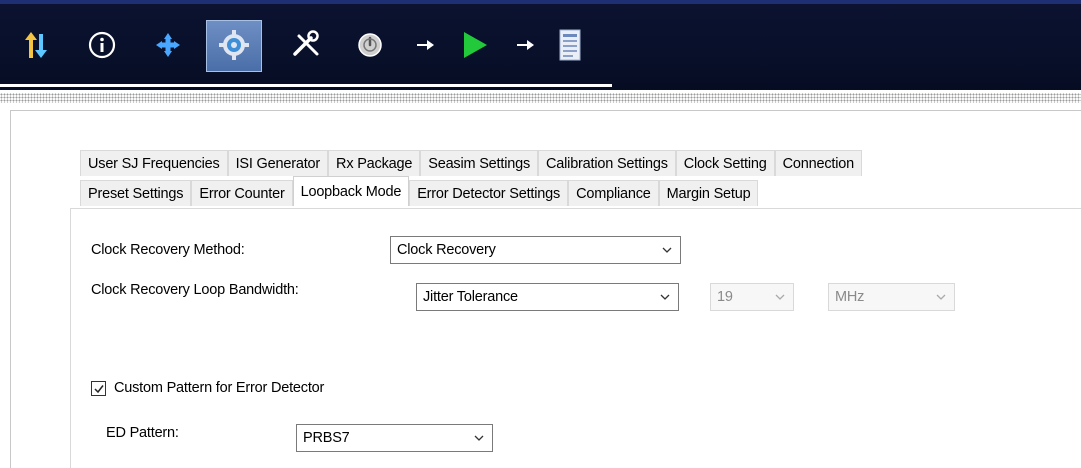 The height and width of the screenshot is (468, 1081). What do you see at coordinates (278, 163) in the screenshot?
I see `tab-isi-generator: ISI Generator` at bounding box center [278, 163].